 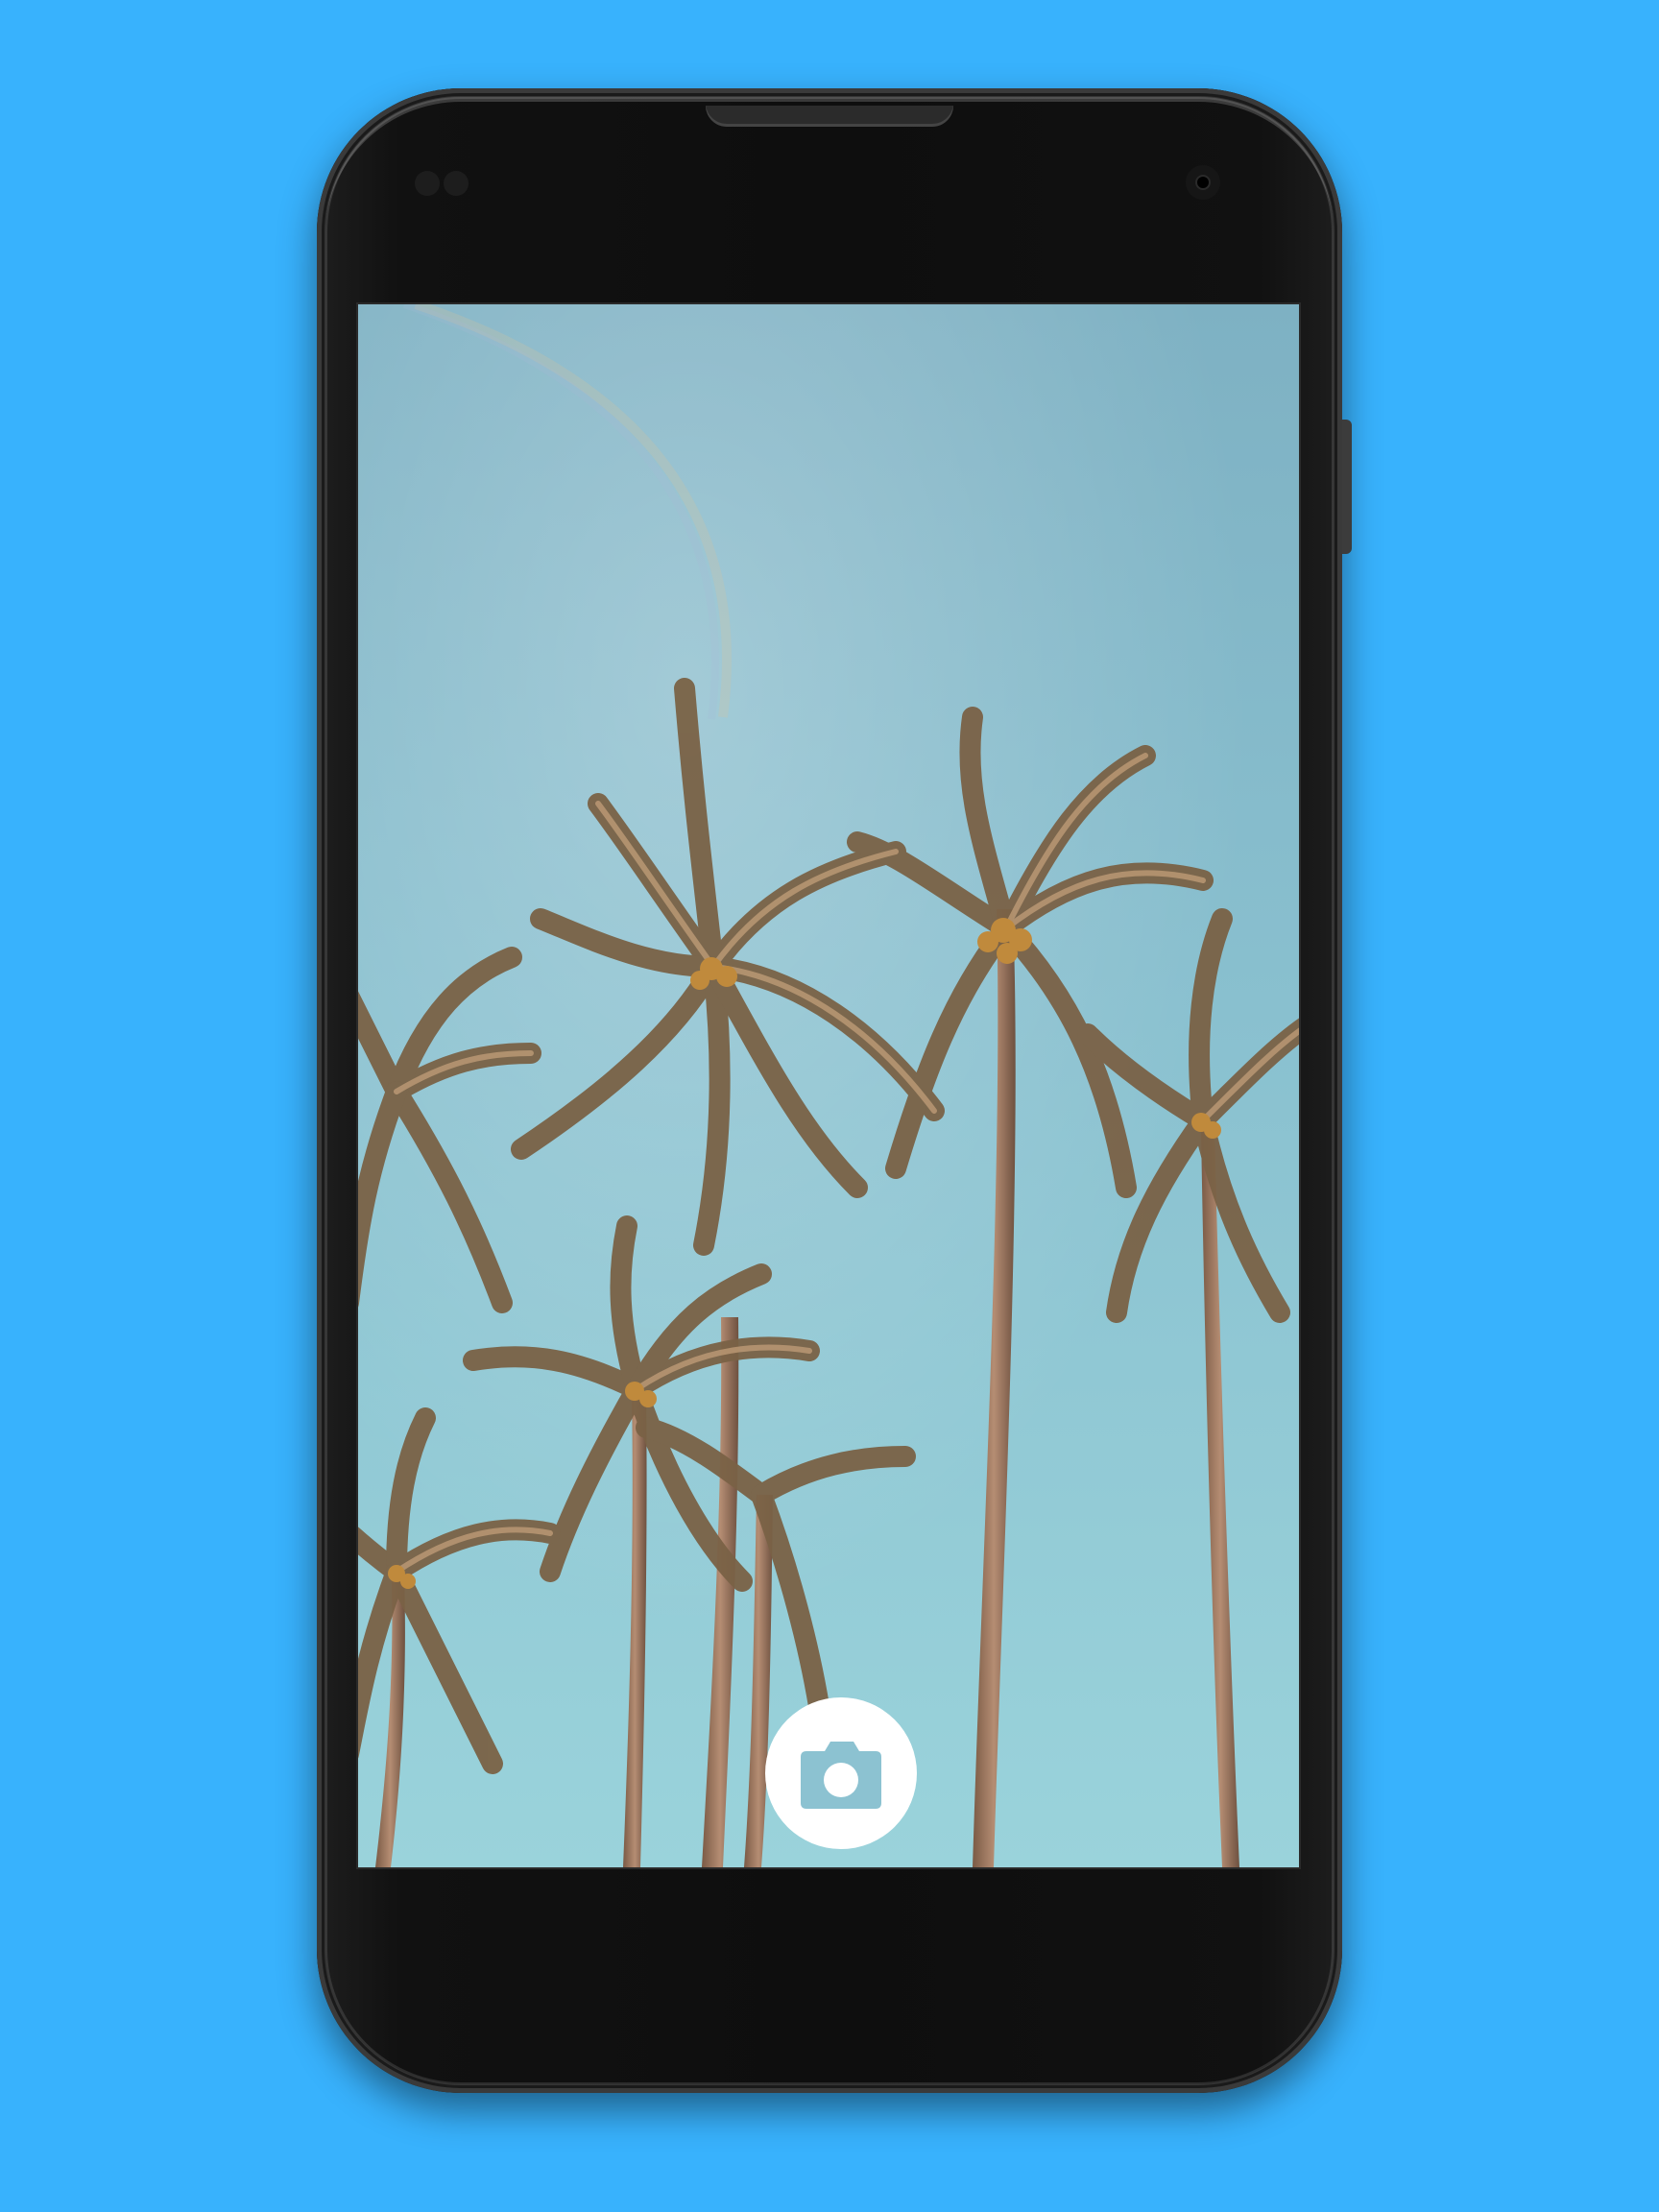 I want to click on power-button, so click(x=1347, y=487).